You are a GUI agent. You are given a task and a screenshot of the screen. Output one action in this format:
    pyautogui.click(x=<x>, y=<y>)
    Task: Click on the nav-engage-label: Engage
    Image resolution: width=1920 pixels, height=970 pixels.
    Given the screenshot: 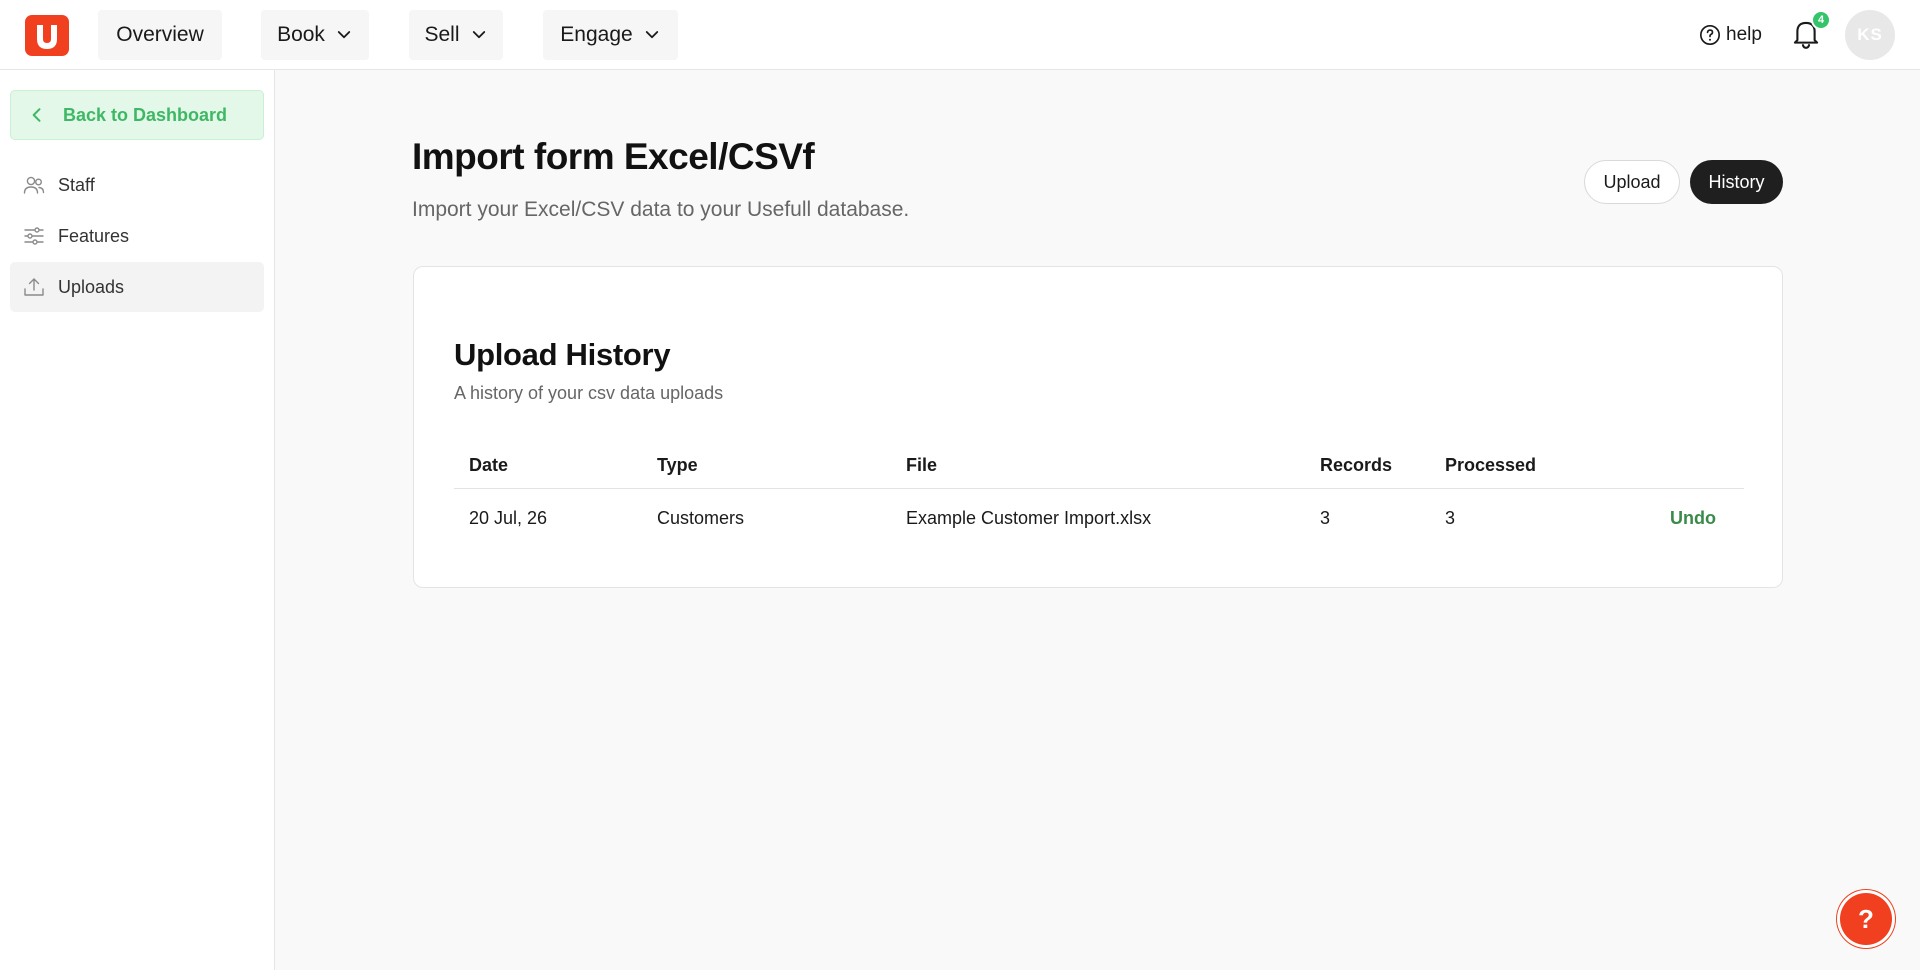 What is the action you would take?
    pyautogui.click(x=596, y=34)
    